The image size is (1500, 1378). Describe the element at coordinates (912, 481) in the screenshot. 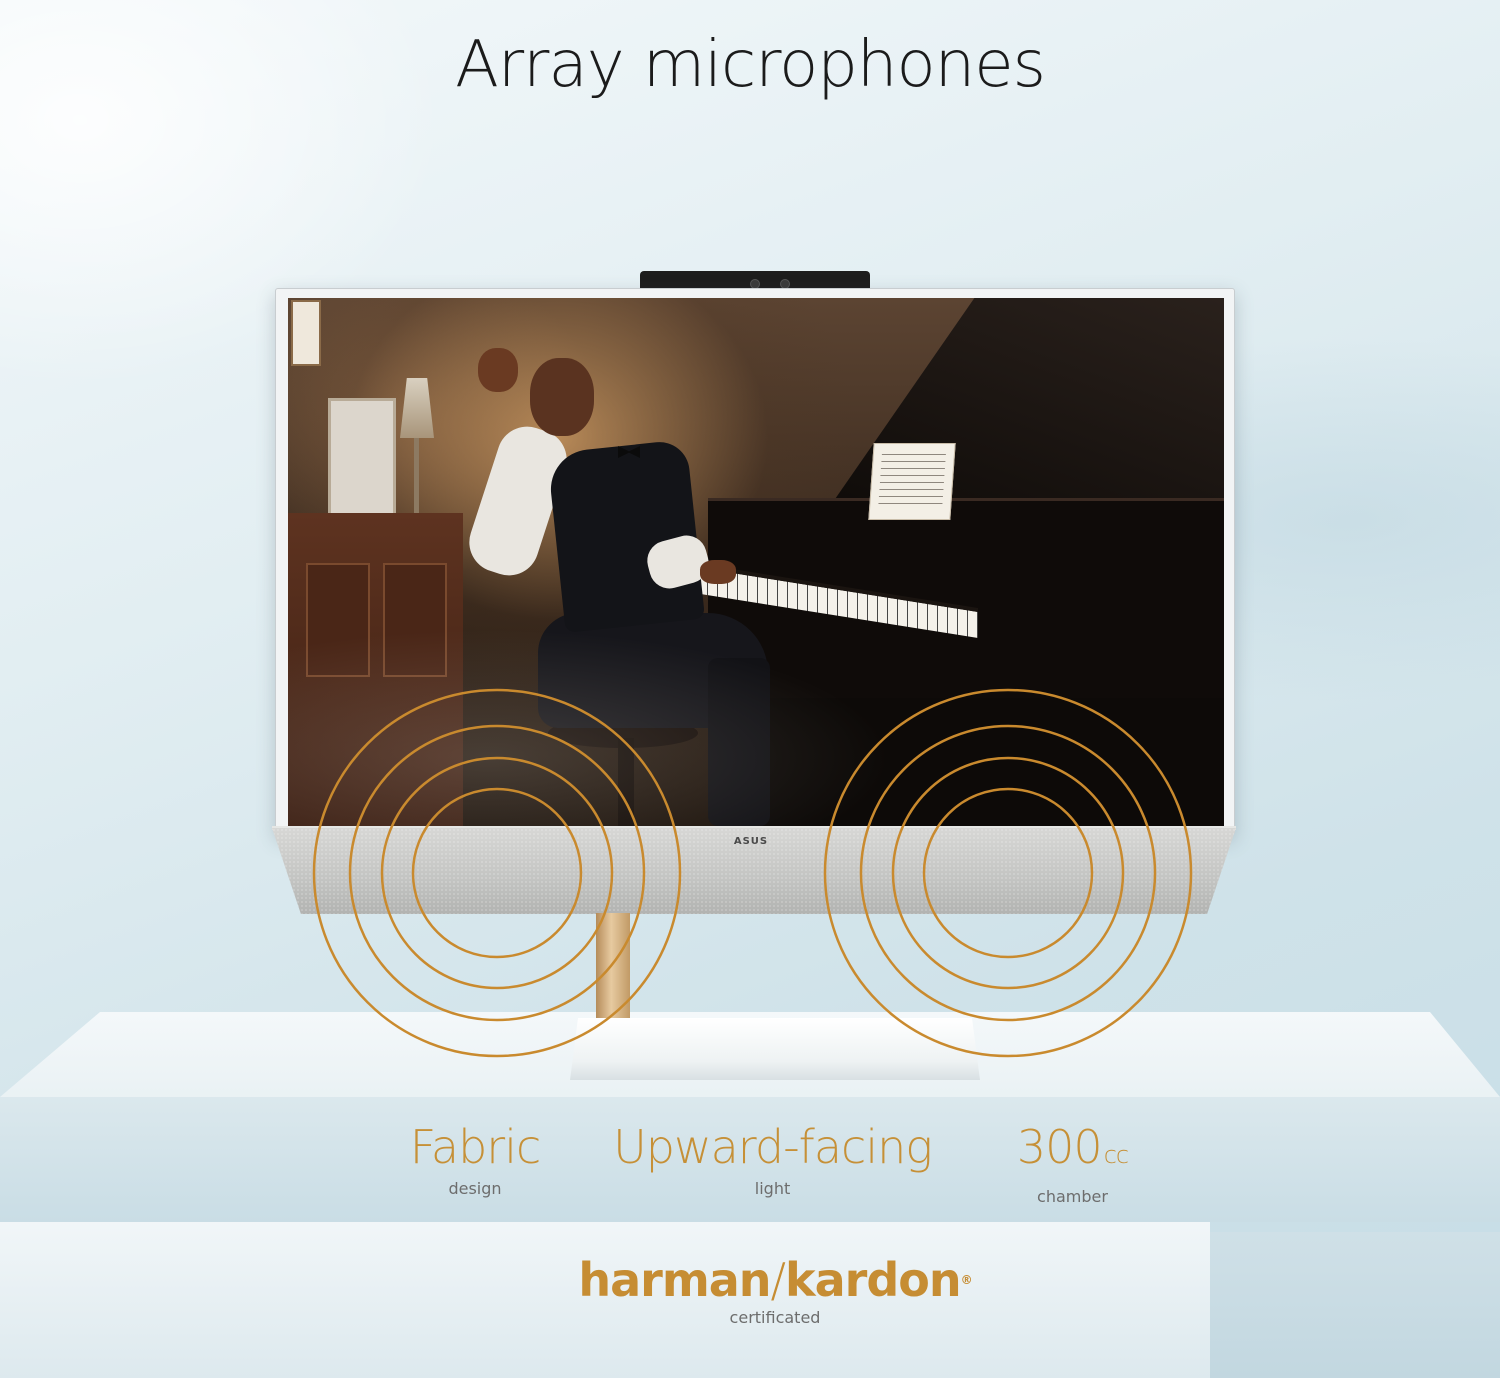

I see `sheet-music` at that location.